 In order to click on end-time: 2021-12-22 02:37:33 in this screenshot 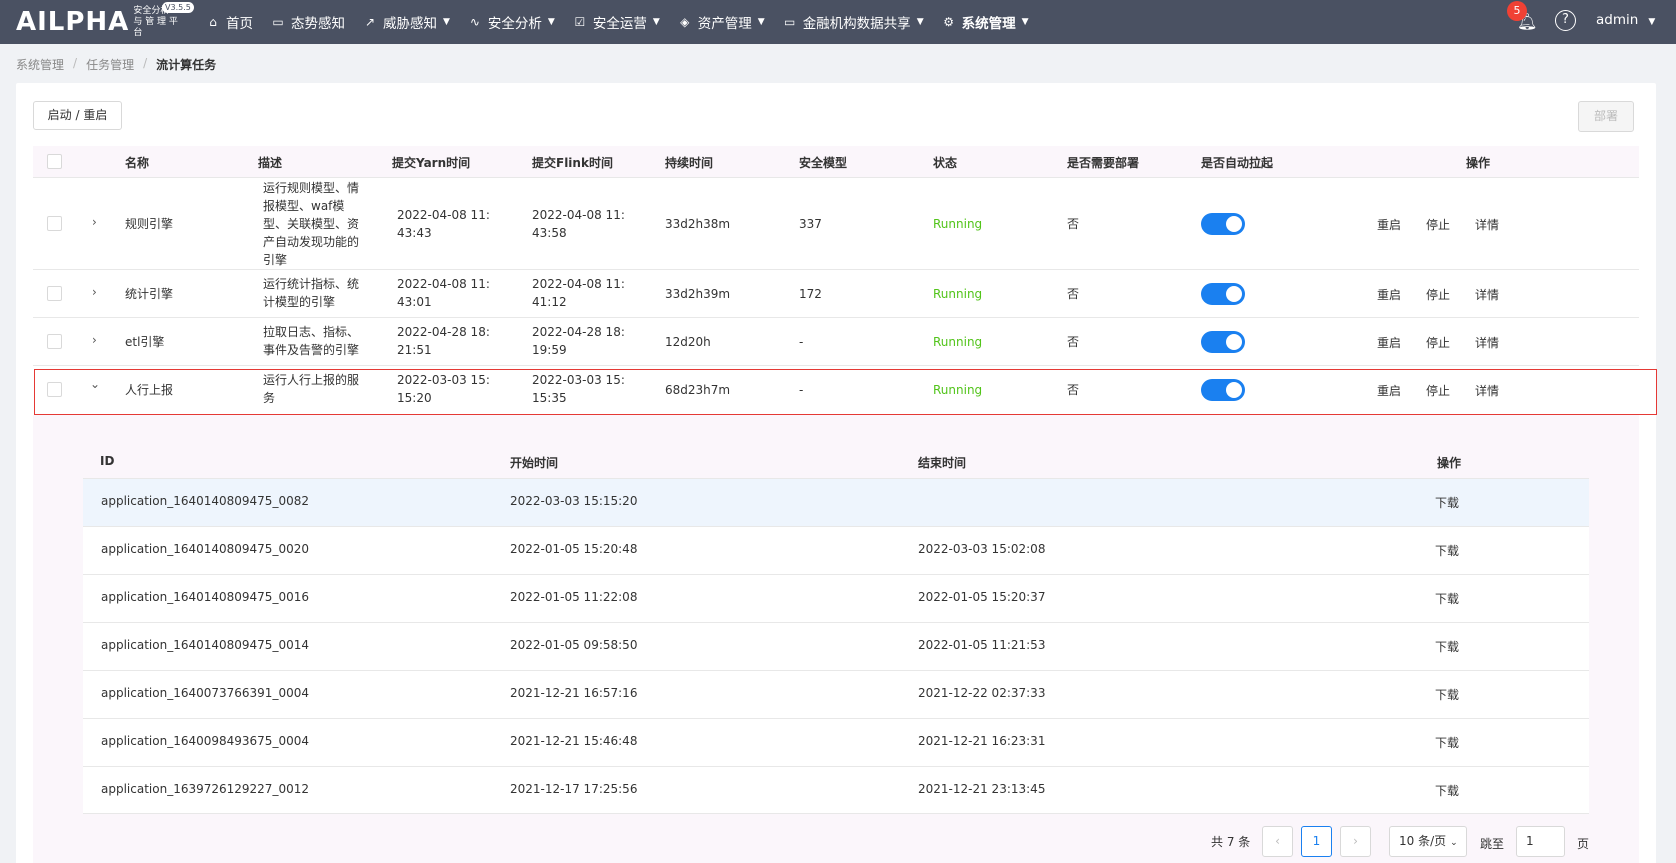, I will do `click(982, 693)`.